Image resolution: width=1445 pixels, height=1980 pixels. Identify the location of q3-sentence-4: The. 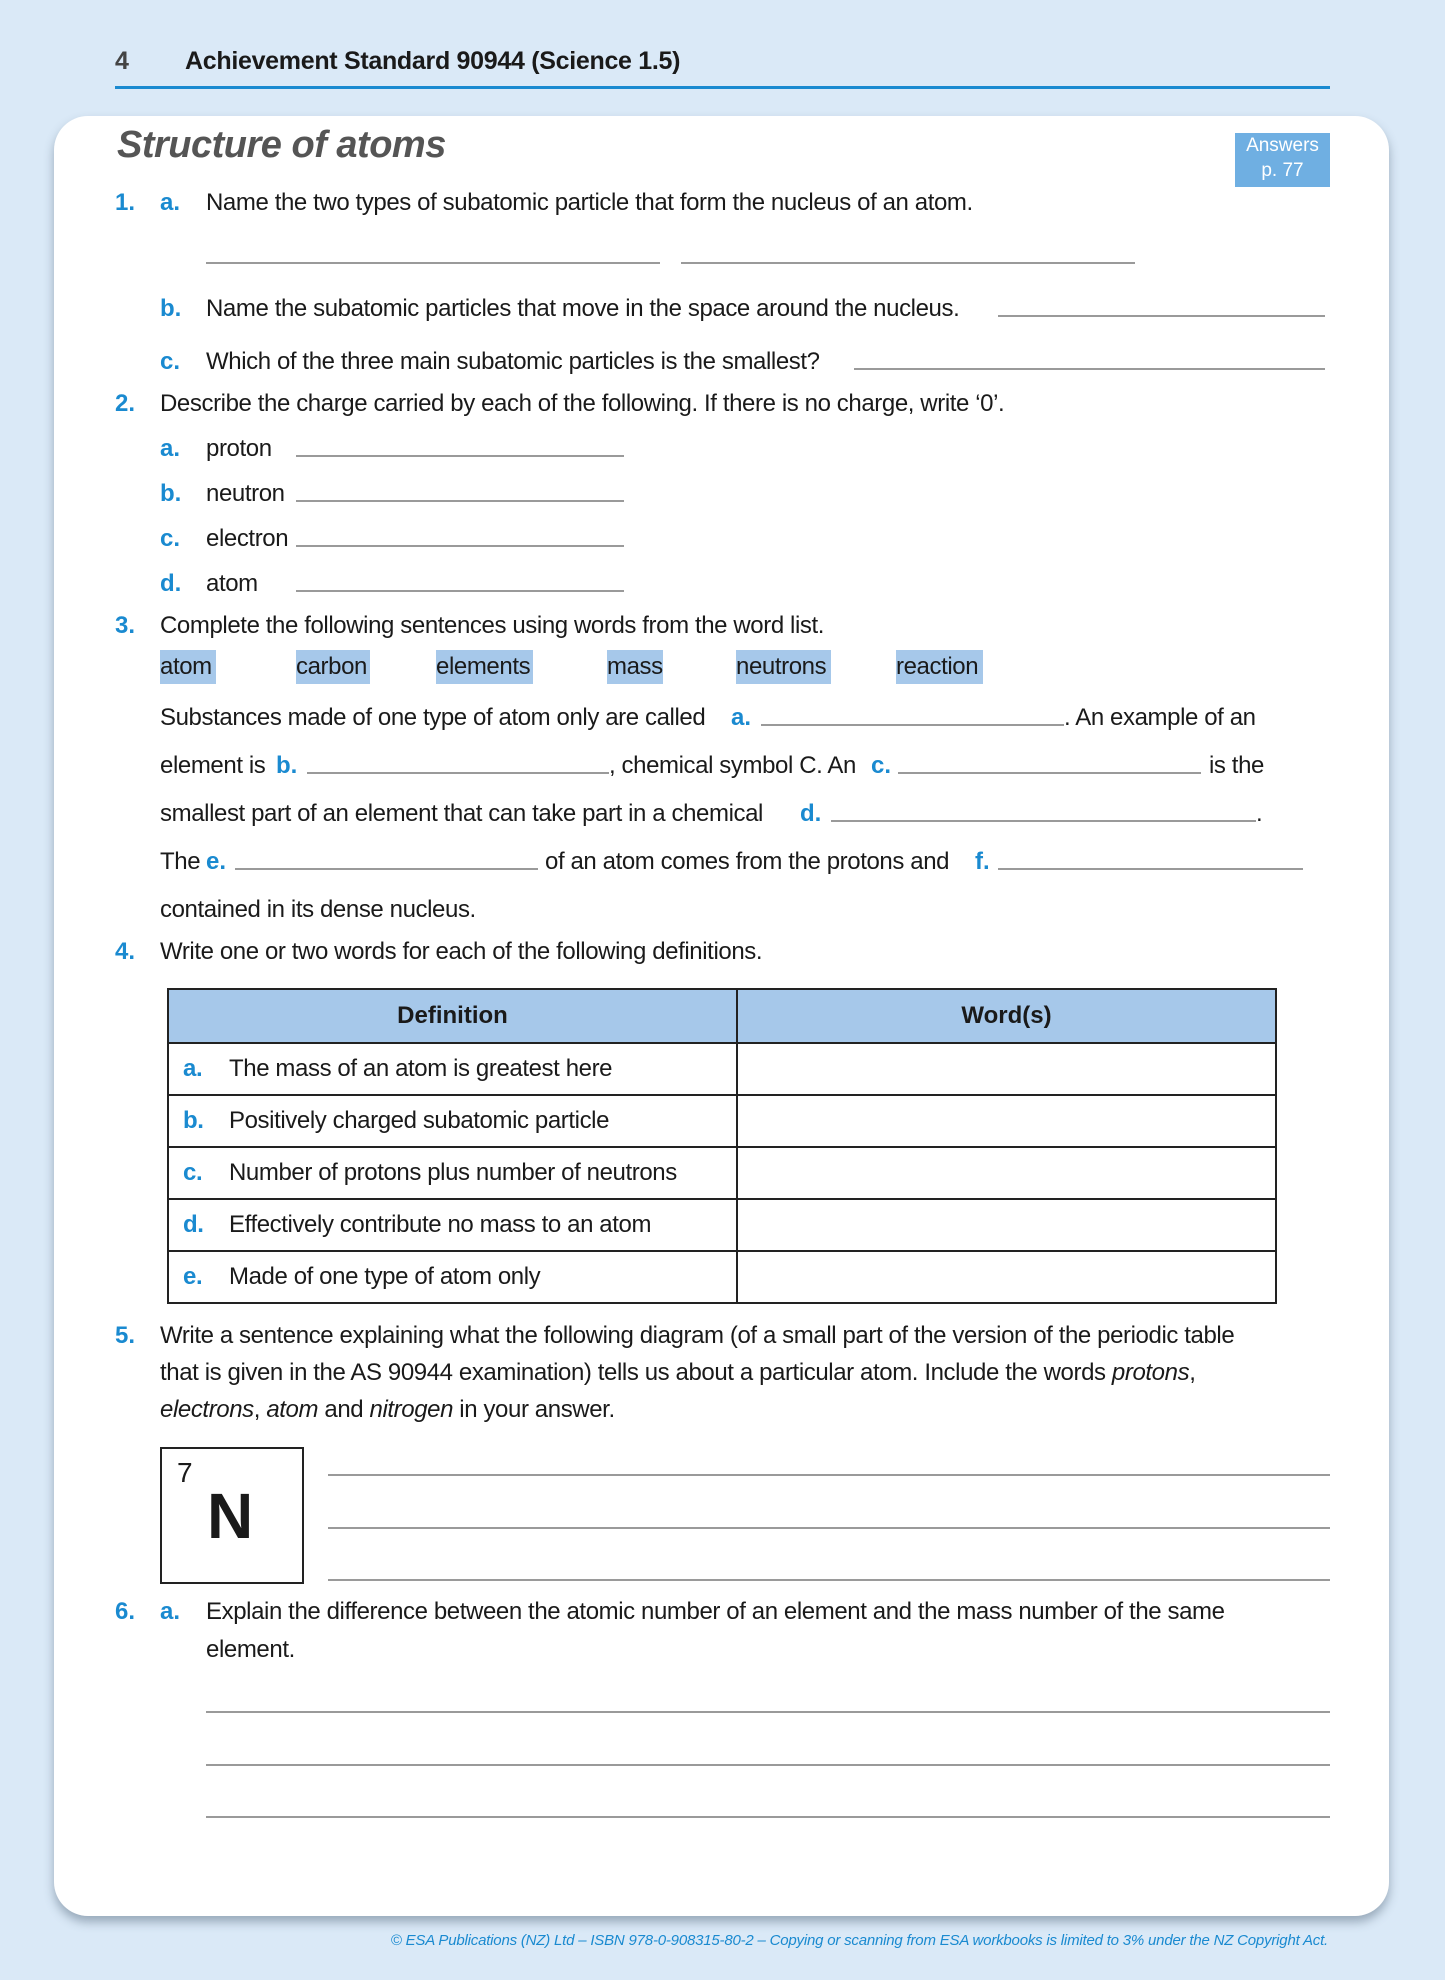
(180, 861).